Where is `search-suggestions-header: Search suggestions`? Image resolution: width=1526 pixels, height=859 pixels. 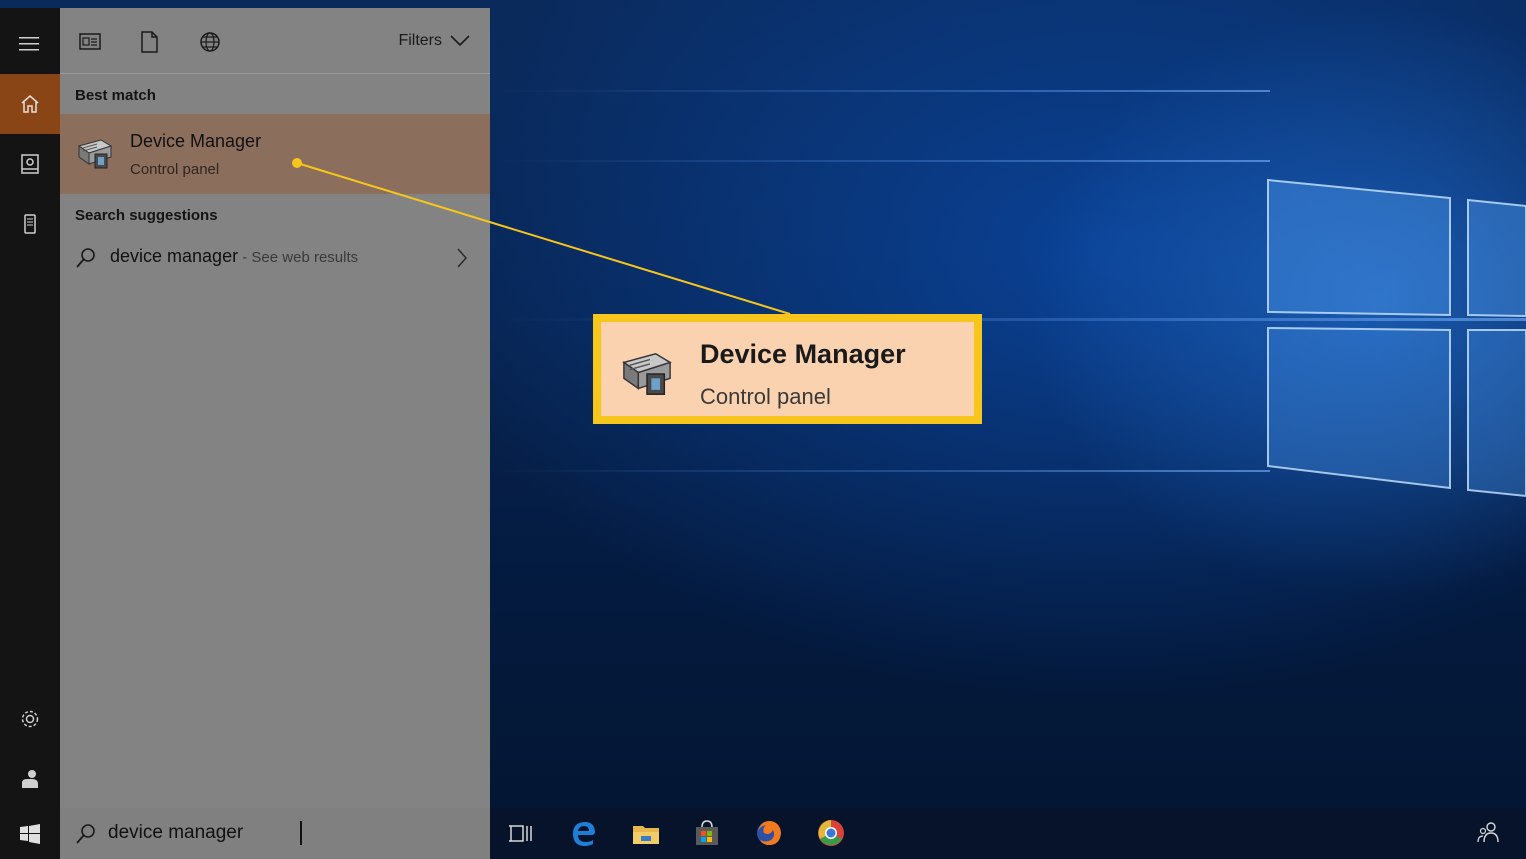
search-suggestions-header: Search suggestions is located at coordinates (146, 215).